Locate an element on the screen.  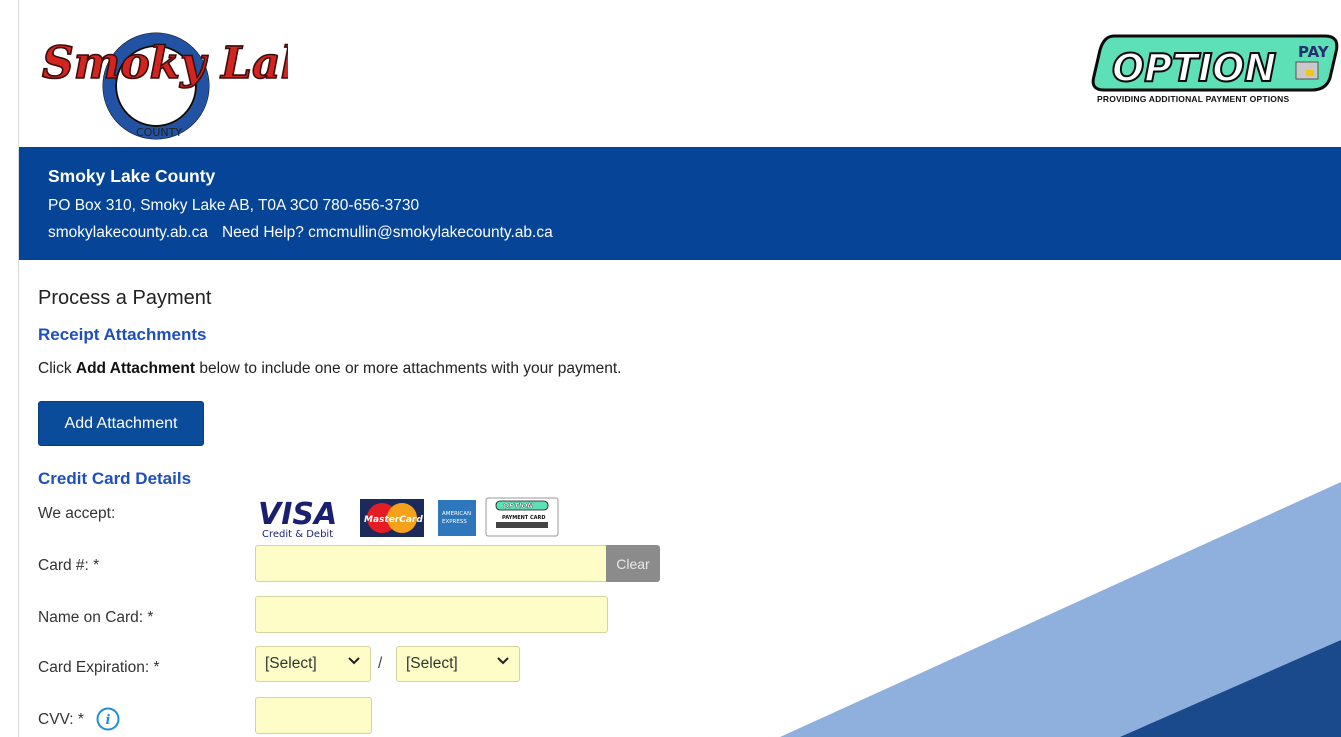
option-payment-card-icon: OPTION PAYMENT CARD is located at coordinates (522, 517).